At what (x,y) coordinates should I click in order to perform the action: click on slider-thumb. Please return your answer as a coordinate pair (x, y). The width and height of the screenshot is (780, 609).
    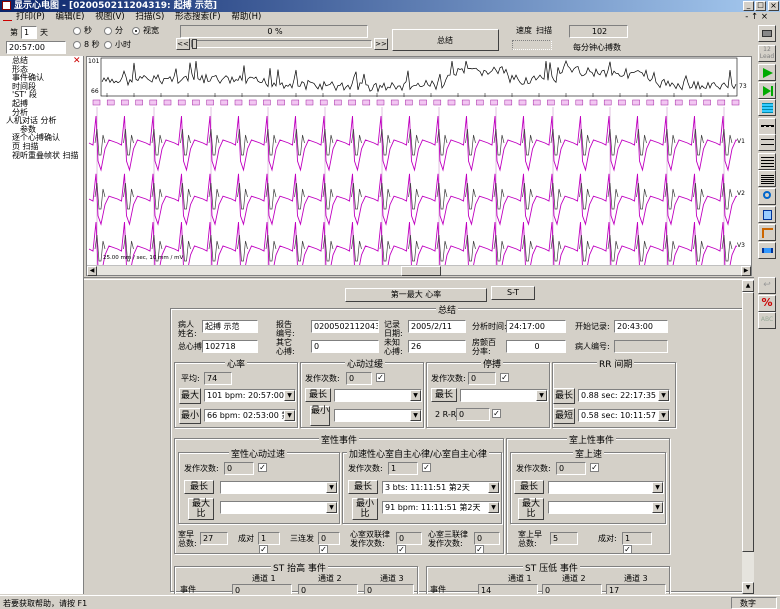
    Looking at the image, I should click on (194, 44).